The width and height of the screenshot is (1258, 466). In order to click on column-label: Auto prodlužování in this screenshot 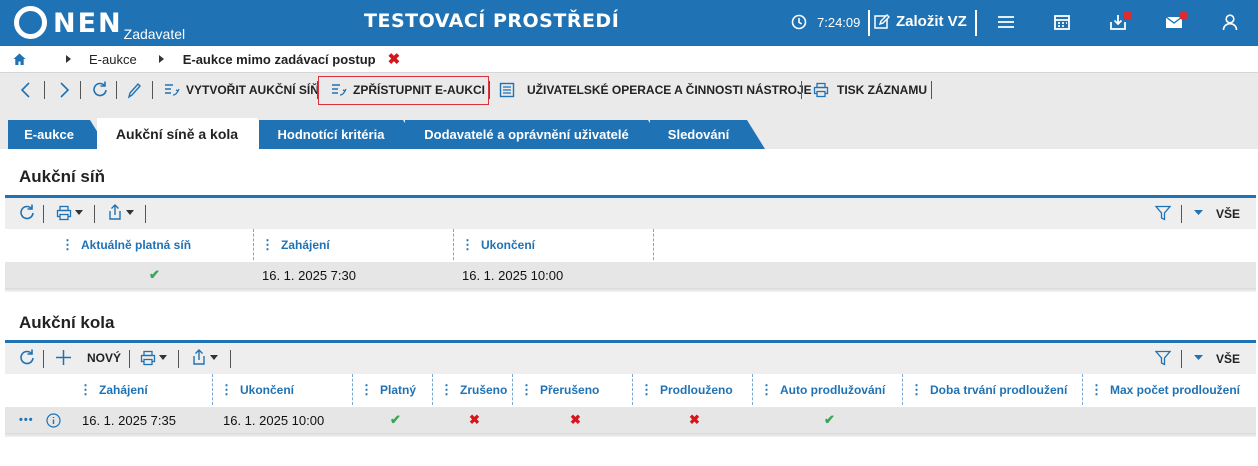, I will do `click(833, 389)`.